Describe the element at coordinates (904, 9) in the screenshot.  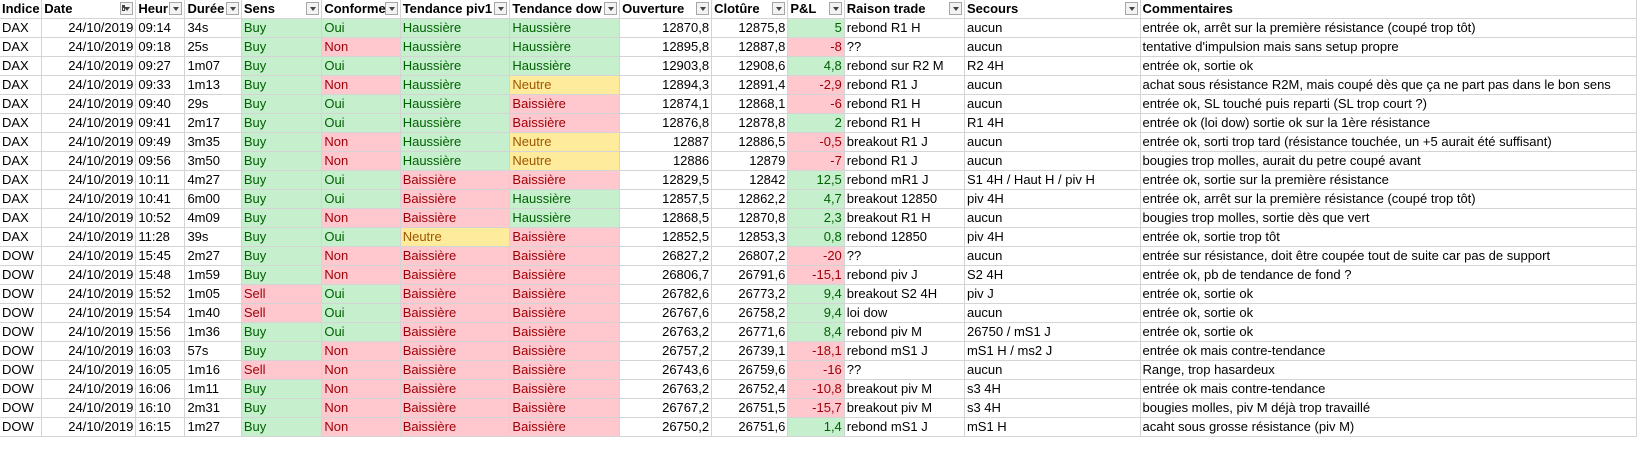
I see `col-header-raison-trade: Raison trade` at that location.